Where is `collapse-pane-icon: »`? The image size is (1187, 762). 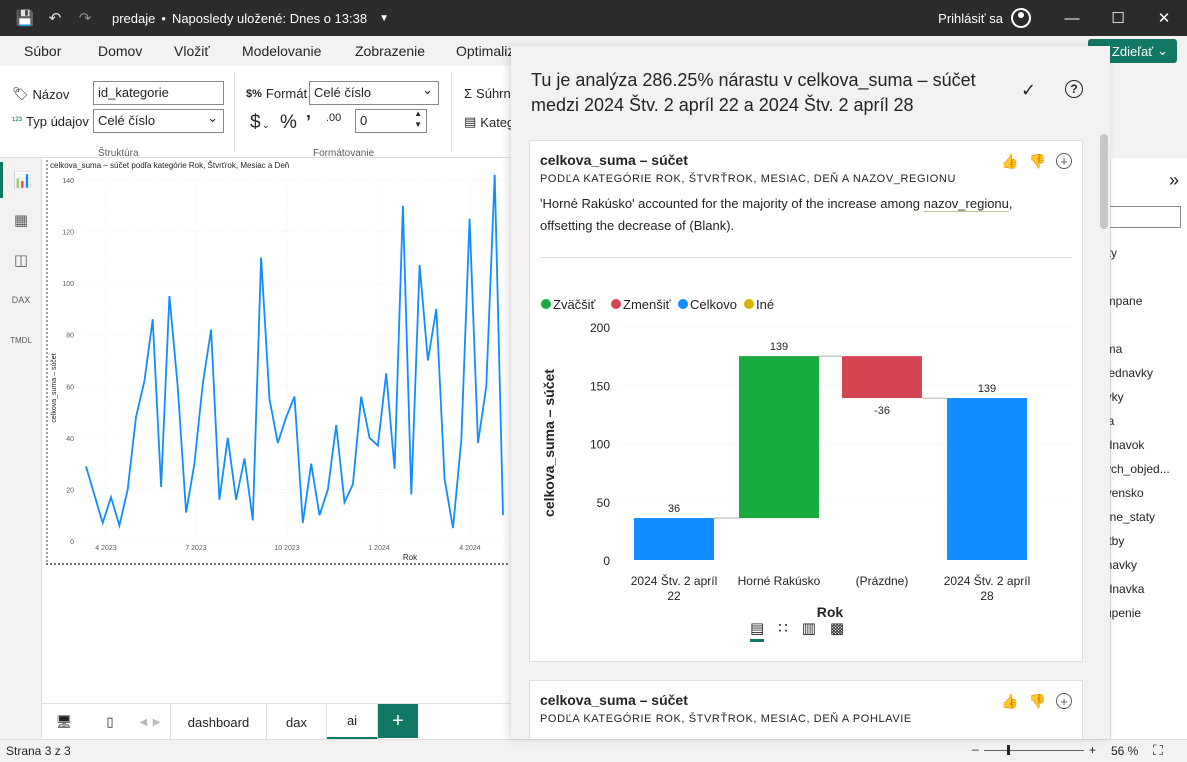 collapse-pane-icon: » is located at coordinates (1174, 180).